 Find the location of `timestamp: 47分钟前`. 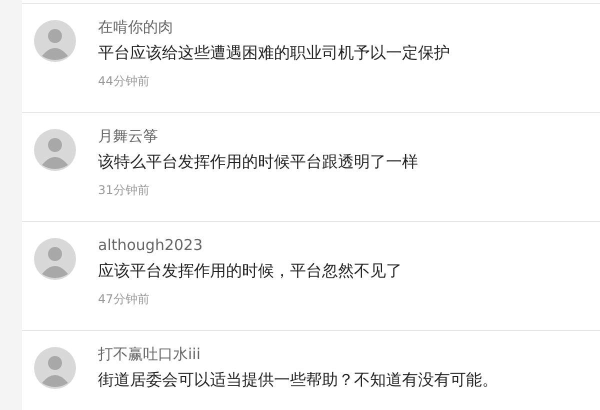

timestamp: 47分钟前 is located at coordinates (124, 299).